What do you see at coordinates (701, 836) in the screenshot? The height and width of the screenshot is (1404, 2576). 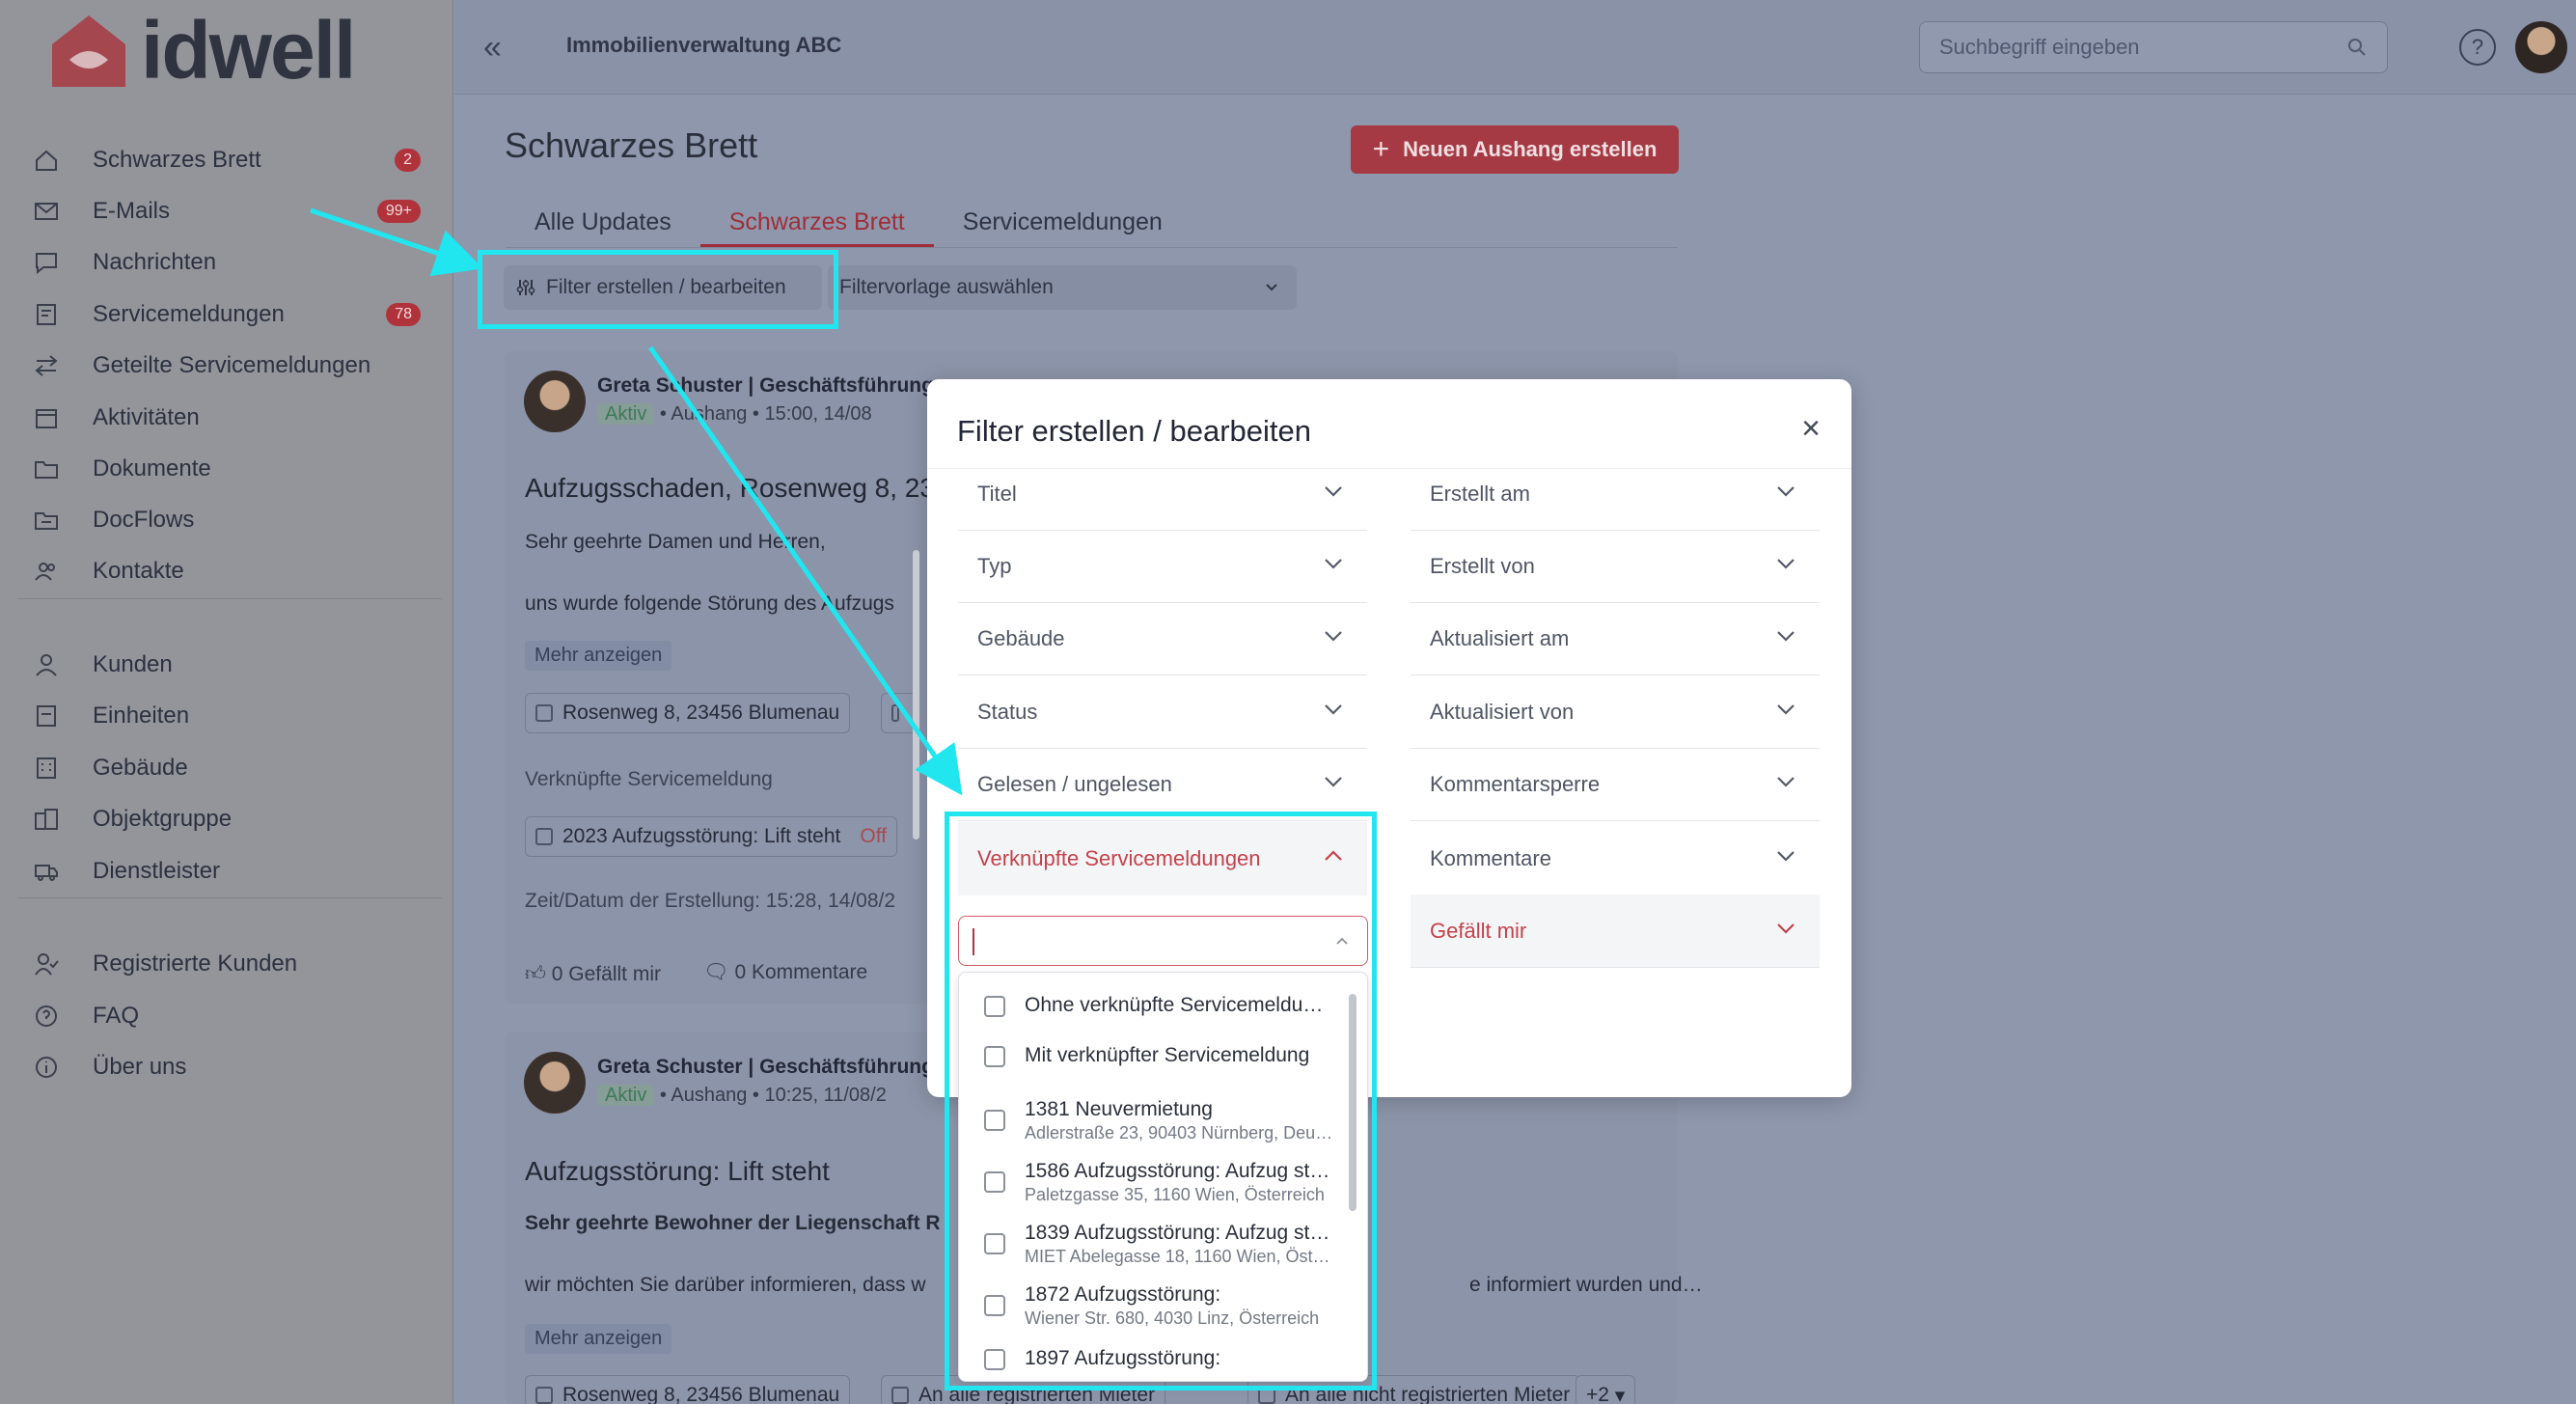 I see `linked-service-title: 2023 Aufzugsstörung: Lift steht` at bounding box center [701, 836].